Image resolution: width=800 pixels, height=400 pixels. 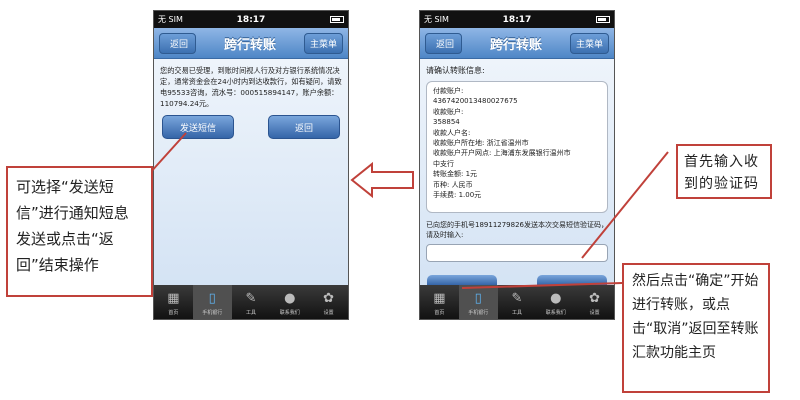 What do you see at coordinates (79, 231) in the screenshot?
I see `callout-left: 可选择“发送短信”进行通知短息发送或点击“返回”结束操作` at bounding box center [79, 231].